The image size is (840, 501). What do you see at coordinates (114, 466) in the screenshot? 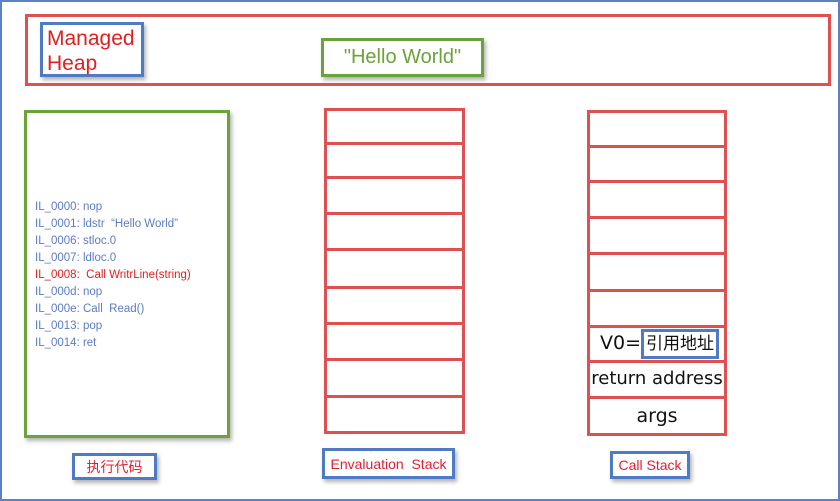
I see `code-label: 执行代码` at bounding box center [114, 466].